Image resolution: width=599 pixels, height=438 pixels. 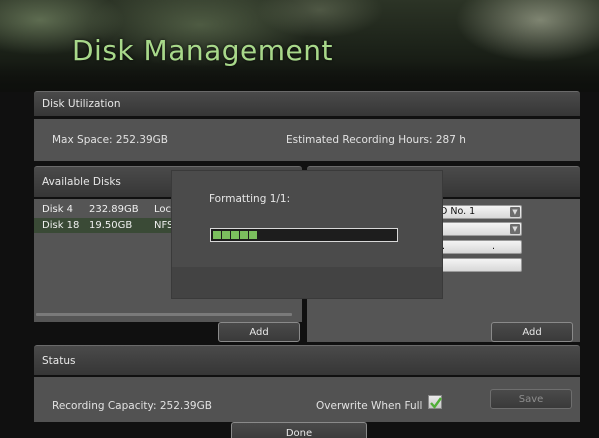 I want to click on overwrite-when-full-label: Overwrite When Full, so click(x=369, y=406).